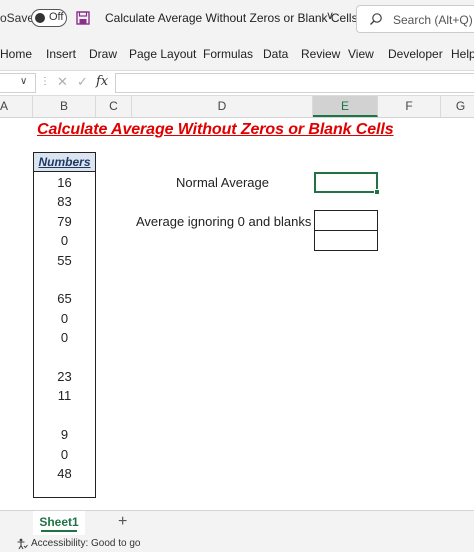  Describe the element at coordinates (122, 522) in the screenshot. I see `add-sheet-button: +` at that location.